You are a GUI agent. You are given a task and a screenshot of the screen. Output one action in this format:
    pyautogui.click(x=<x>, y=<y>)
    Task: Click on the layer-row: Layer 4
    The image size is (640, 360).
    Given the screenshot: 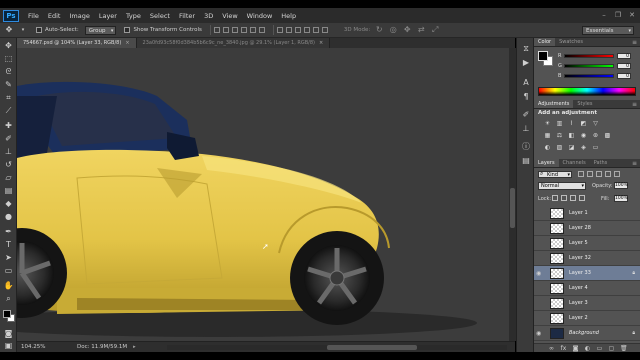 What is the action you would take?
    pyautogui.click(x=587, y=288)
    